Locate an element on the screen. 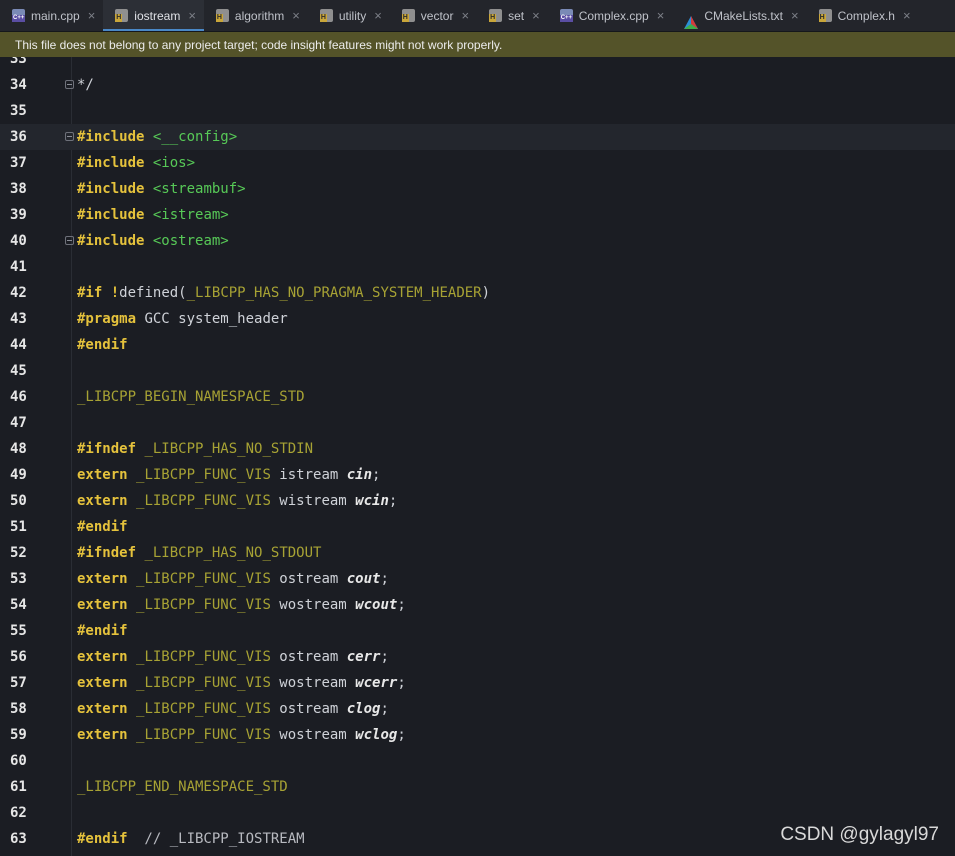  code-line: 35 is located at coordinates (477, 111).